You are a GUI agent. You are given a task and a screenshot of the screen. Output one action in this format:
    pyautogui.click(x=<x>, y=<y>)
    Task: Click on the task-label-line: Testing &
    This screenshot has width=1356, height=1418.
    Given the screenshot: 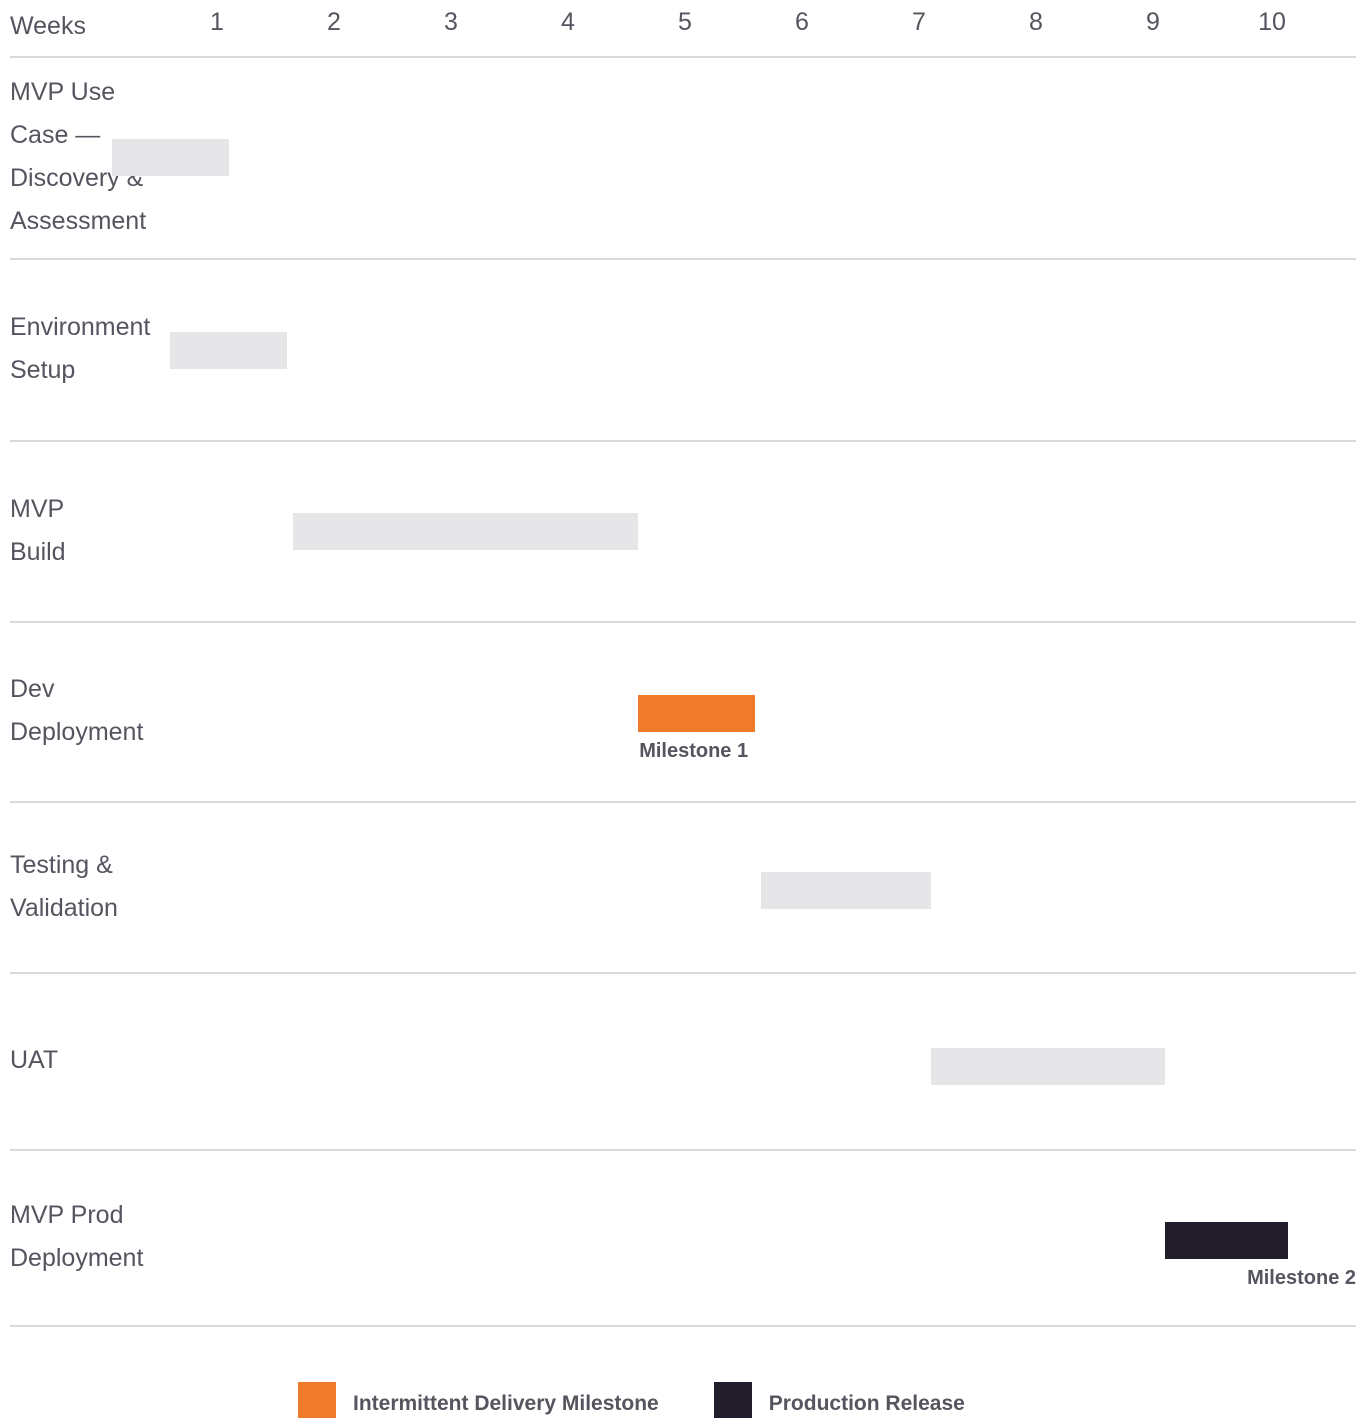 What is the action you would take?
    pyautogui.click(x=61, y=864)
    